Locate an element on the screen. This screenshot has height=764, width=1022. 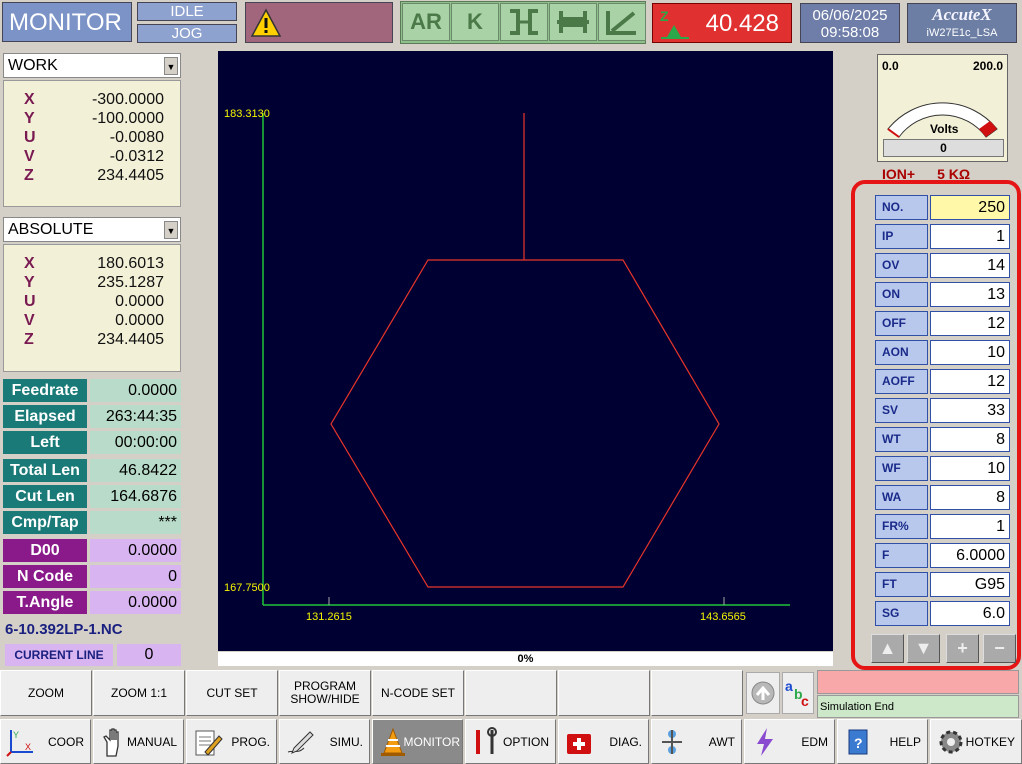
gear-icon is located at coordinates (951, 742).